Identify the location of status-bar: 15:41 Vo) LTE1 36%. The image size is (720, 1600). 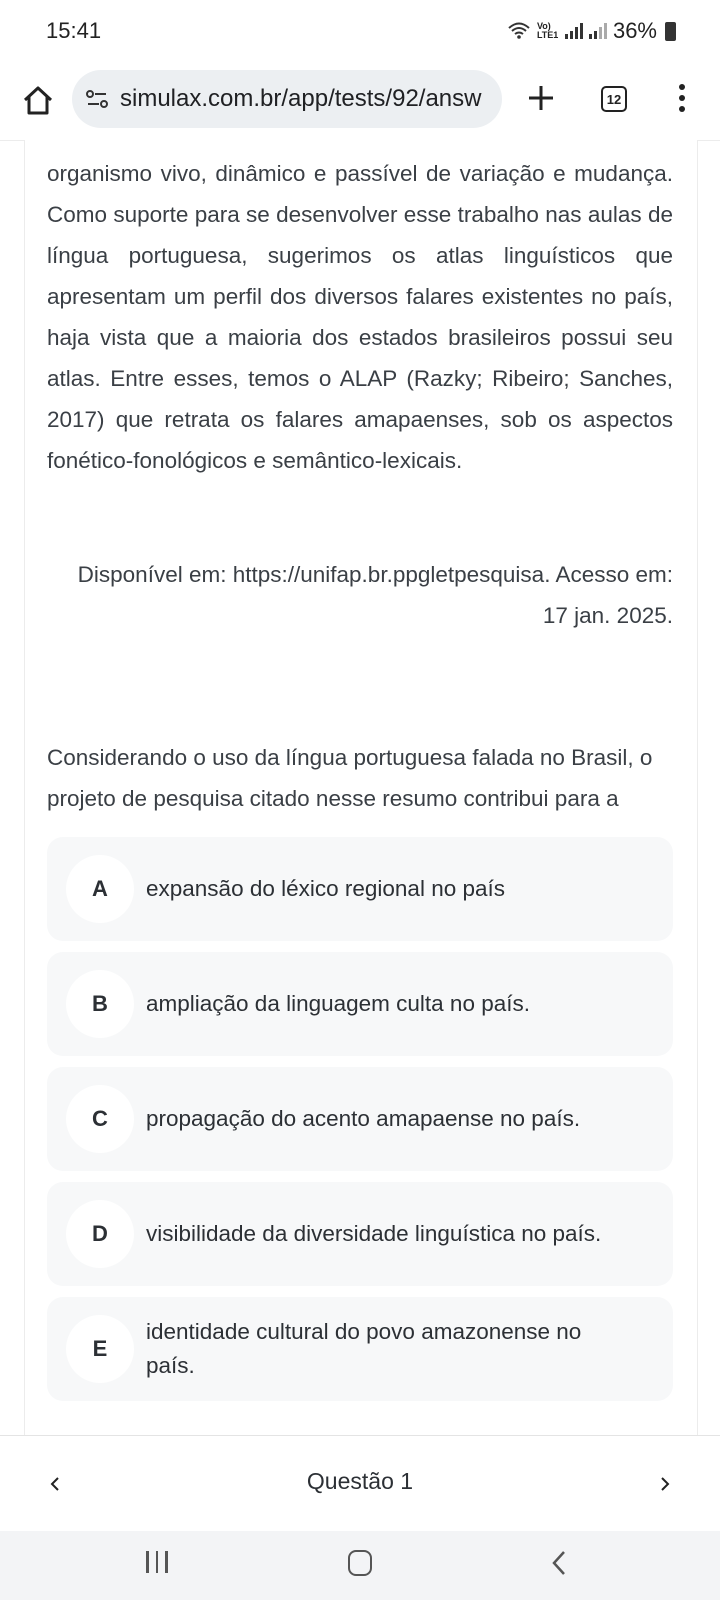
(360, 31).